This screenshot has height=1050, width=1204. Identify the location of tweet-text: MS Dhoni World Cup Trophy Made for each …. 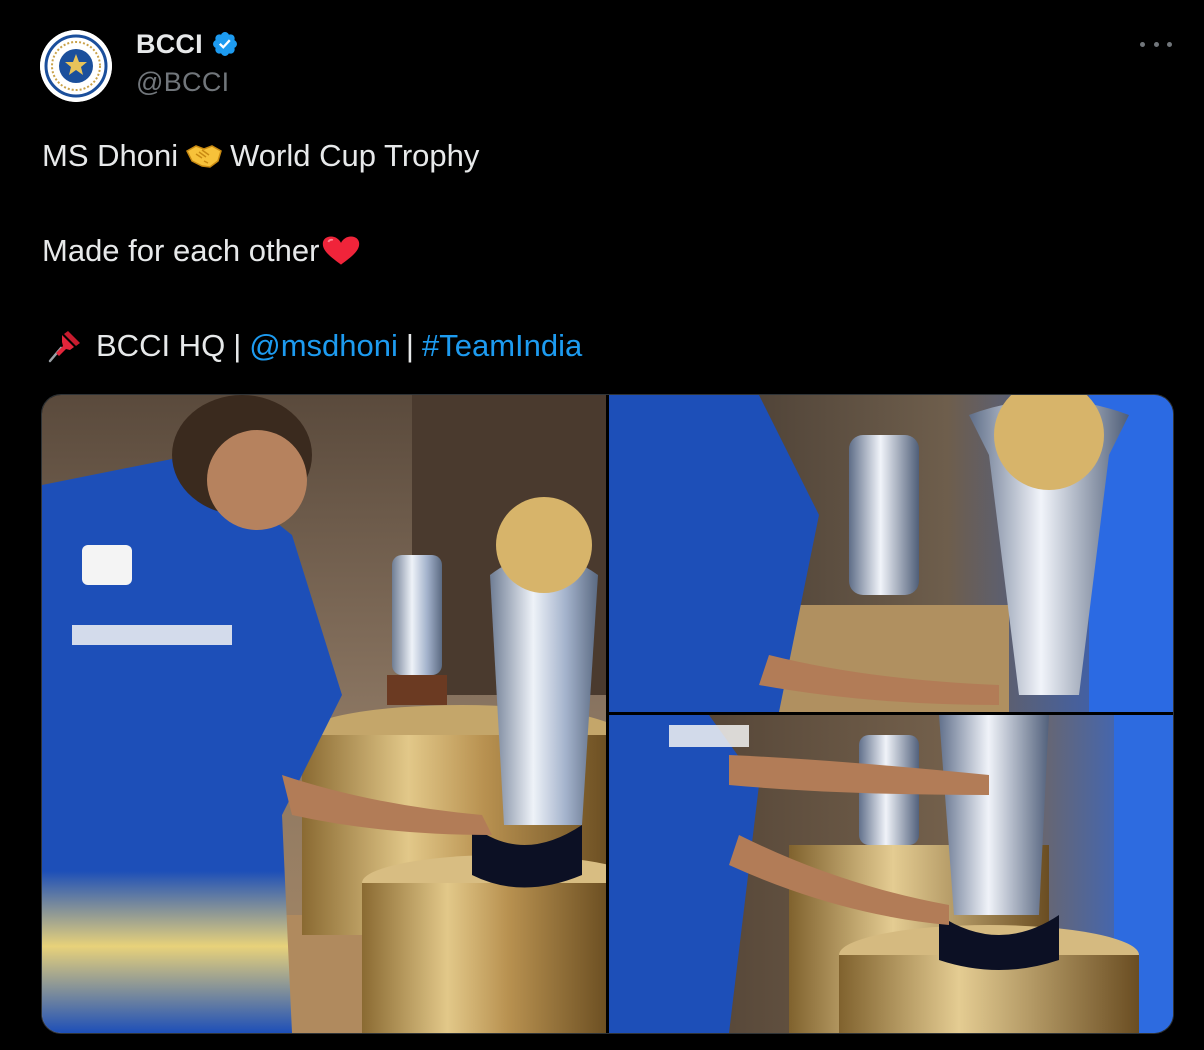
(312, 251).